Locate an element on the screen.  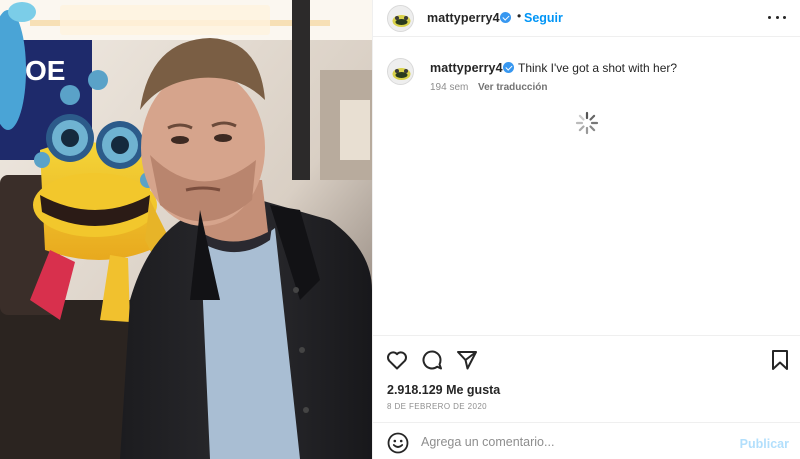
post-actions is located at coordinates (586, 358).